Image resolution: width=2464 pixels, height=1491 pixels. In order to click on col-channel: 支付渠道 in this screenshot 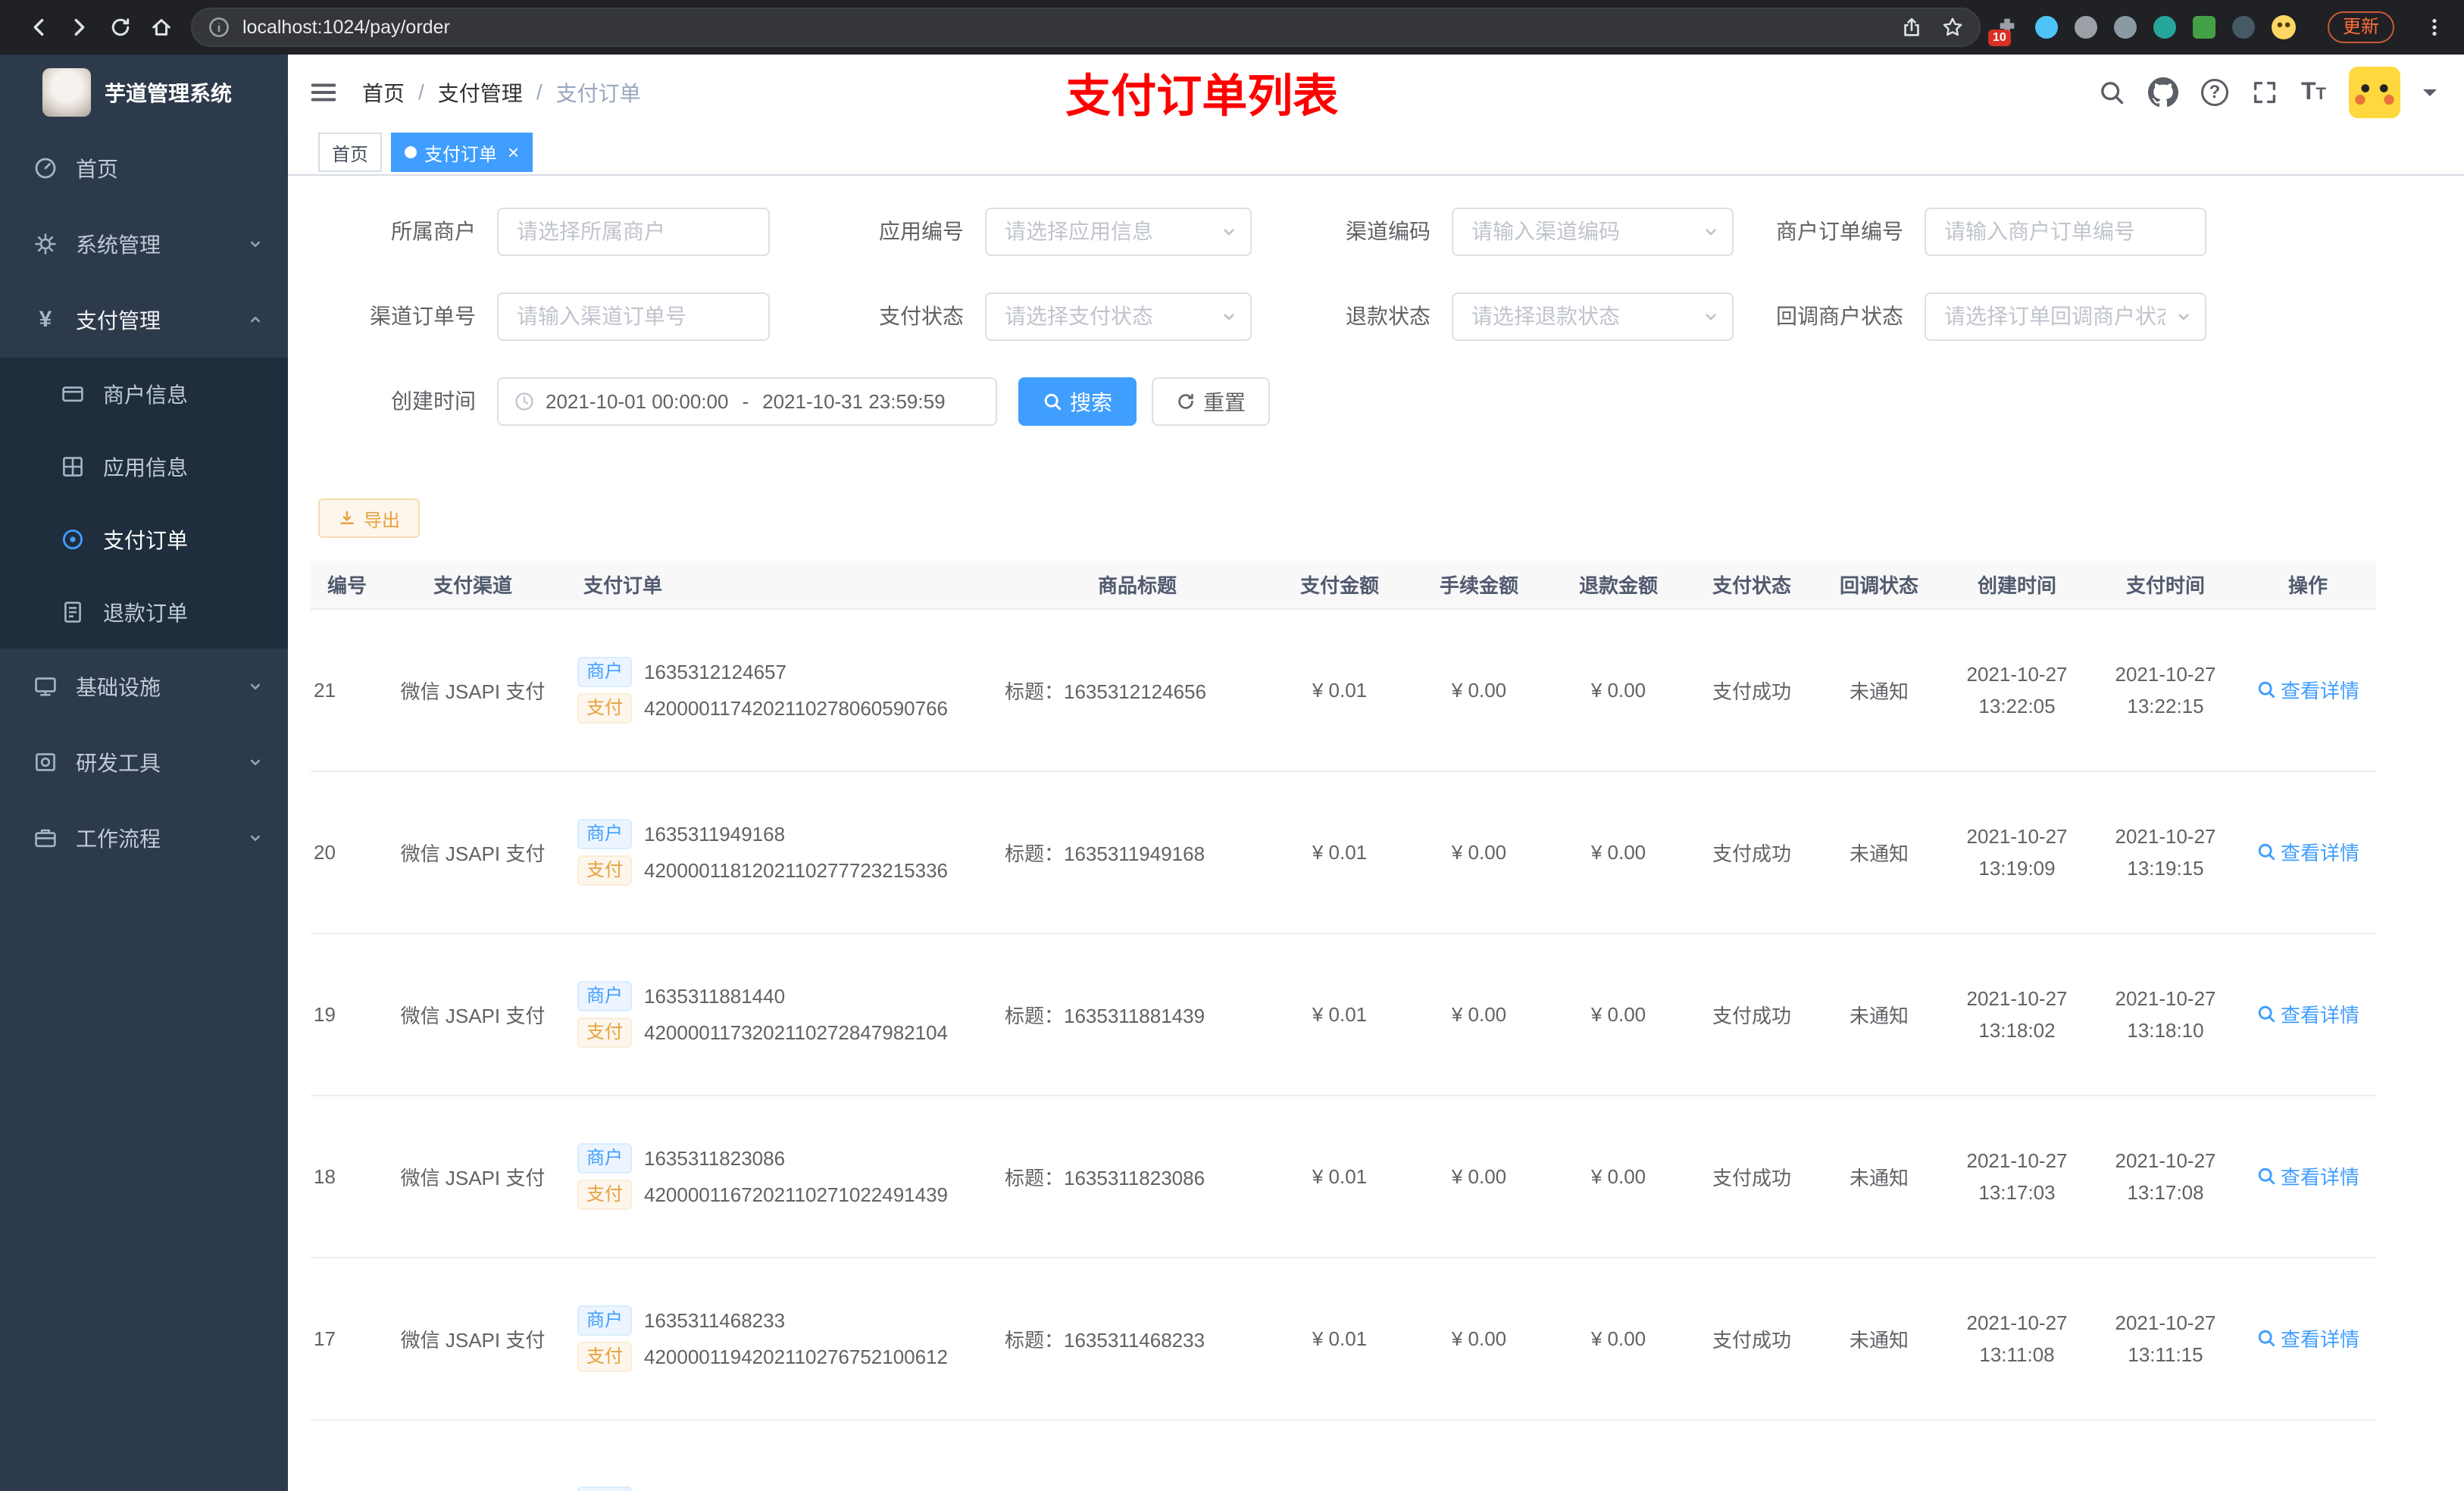, I will do `click(472, 585)`.